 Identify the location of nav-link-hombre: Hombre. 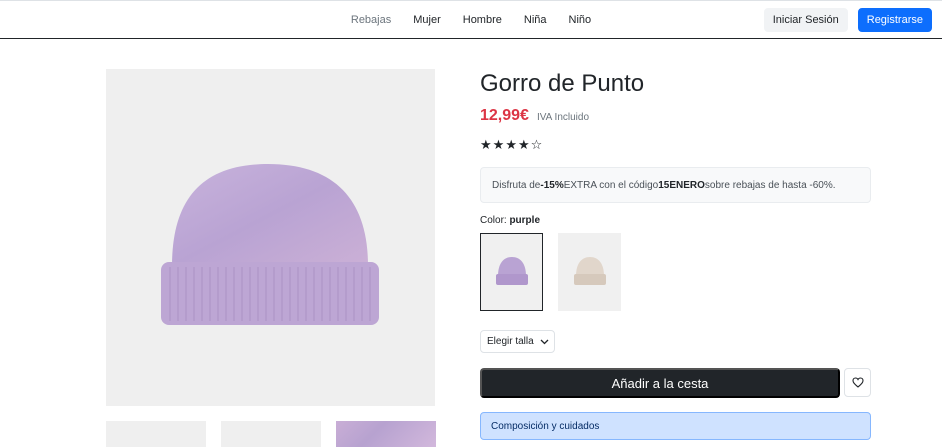
(482, 20).